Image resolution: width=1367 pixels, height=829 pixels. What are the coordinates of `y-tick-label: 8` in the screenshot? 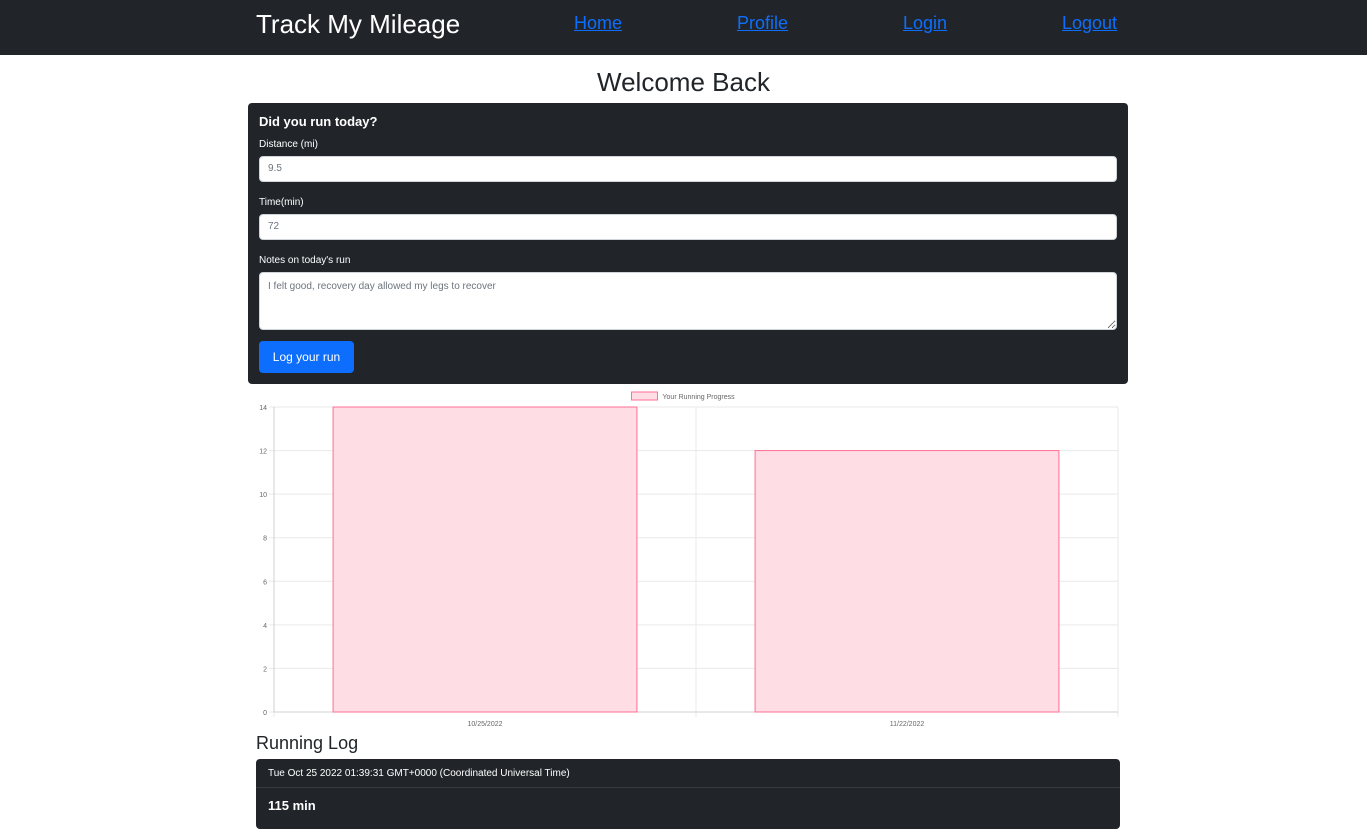 It's located at (265, 539).